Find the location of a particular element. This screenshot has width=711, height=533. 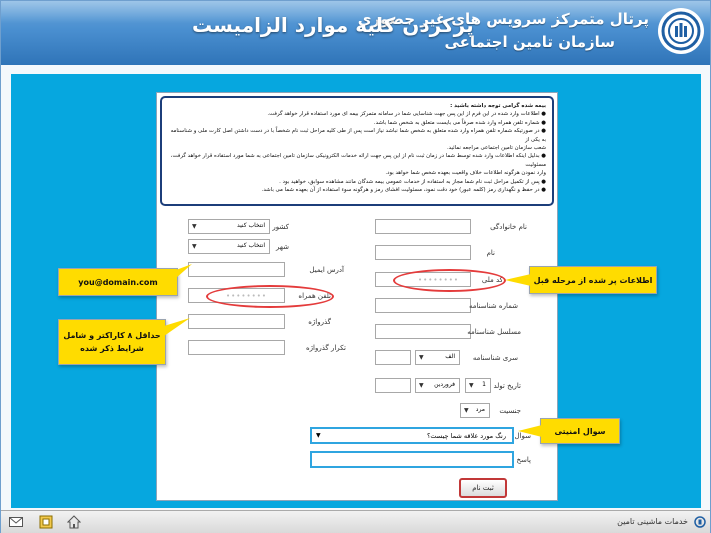

last-name-label: نام خانوادگی is located at coordinates (508, 227).